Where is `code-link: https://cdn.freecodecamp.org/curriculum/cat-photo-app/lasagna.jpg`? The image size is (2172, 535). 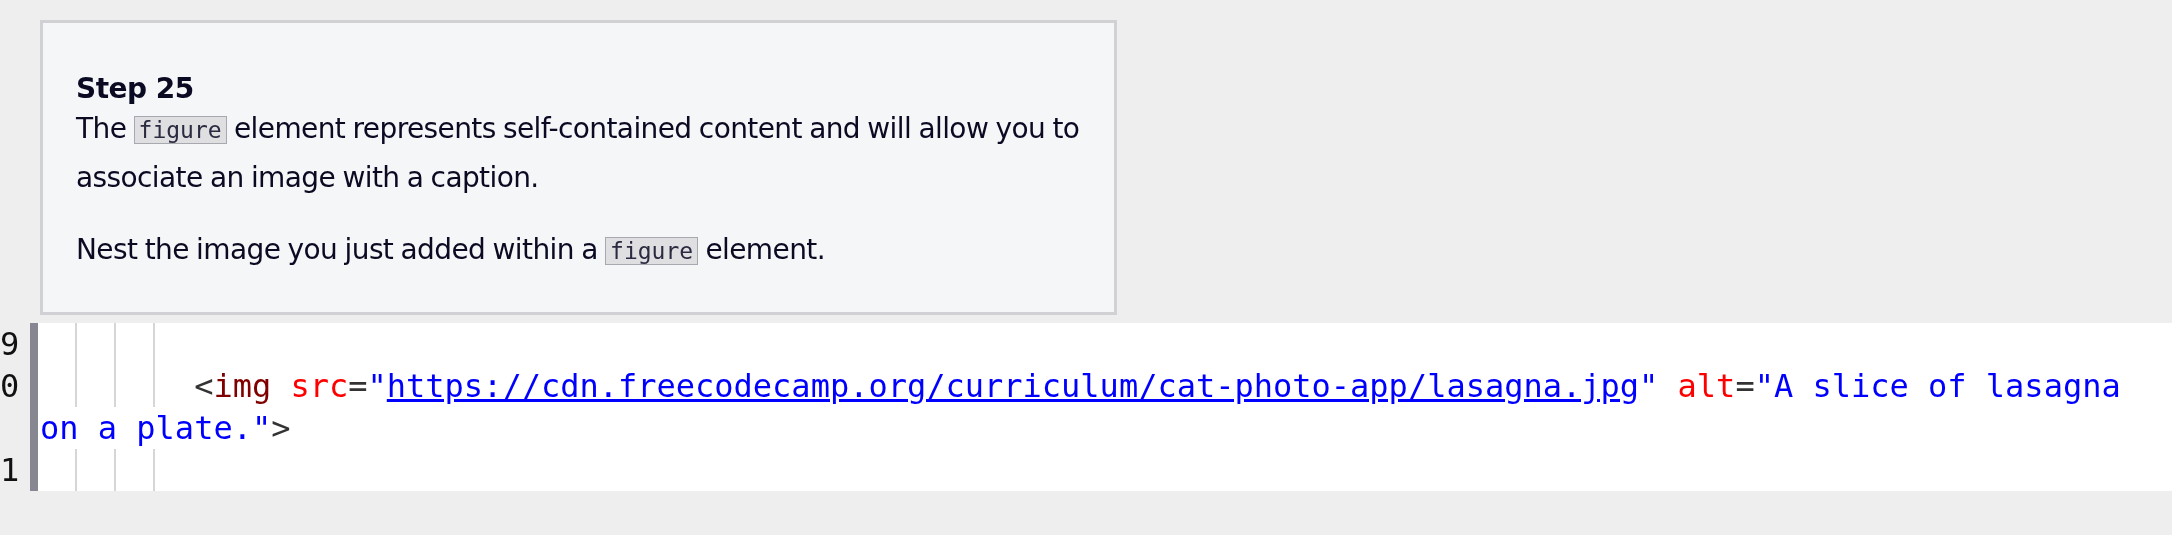
code-link: https://cdn.freecodecamp.org/curriculum/cat-photo-app/lasagna.jpg is located at coordinates (1013, 386).